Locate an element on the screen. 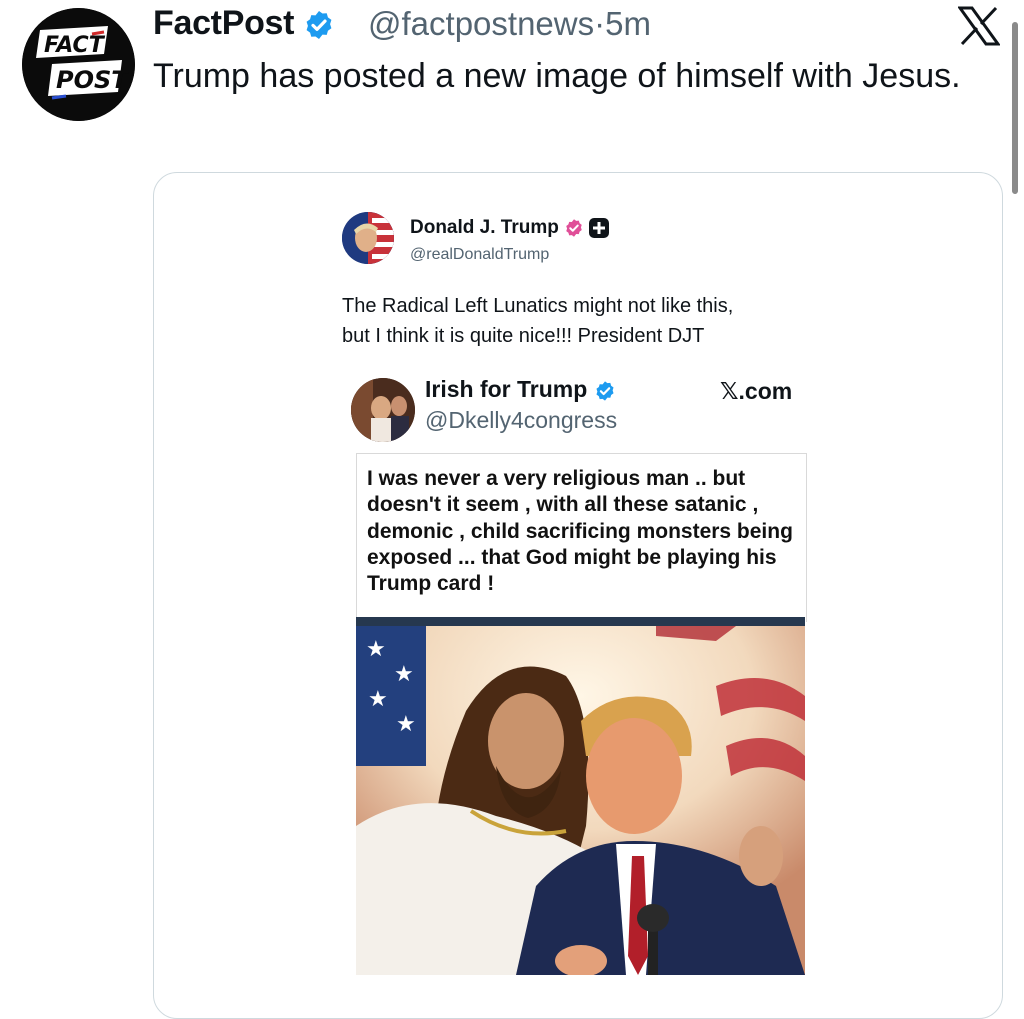 The height and width of the screenshot is (1019, 1024). truth-social-plus-icon is located at coordinates (599, 227).